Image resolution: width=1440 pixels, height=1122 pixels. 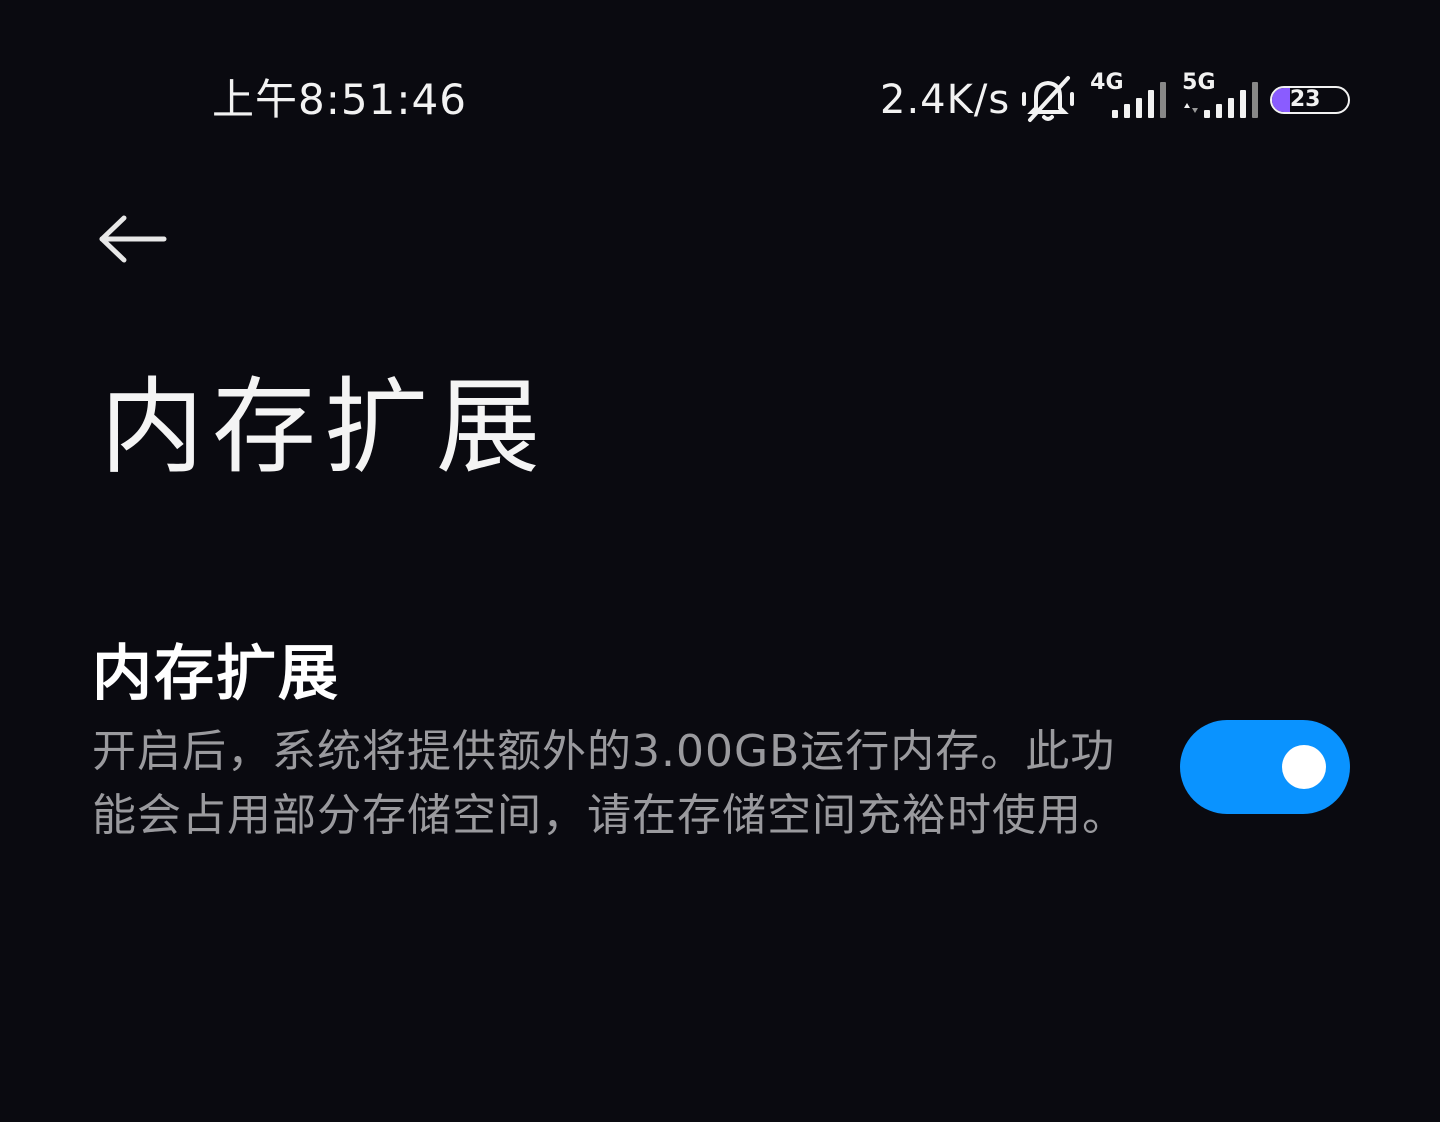 I want to click on status-icons: 2.4K/s 4G 5G 23, so click(x=1115, y=100).